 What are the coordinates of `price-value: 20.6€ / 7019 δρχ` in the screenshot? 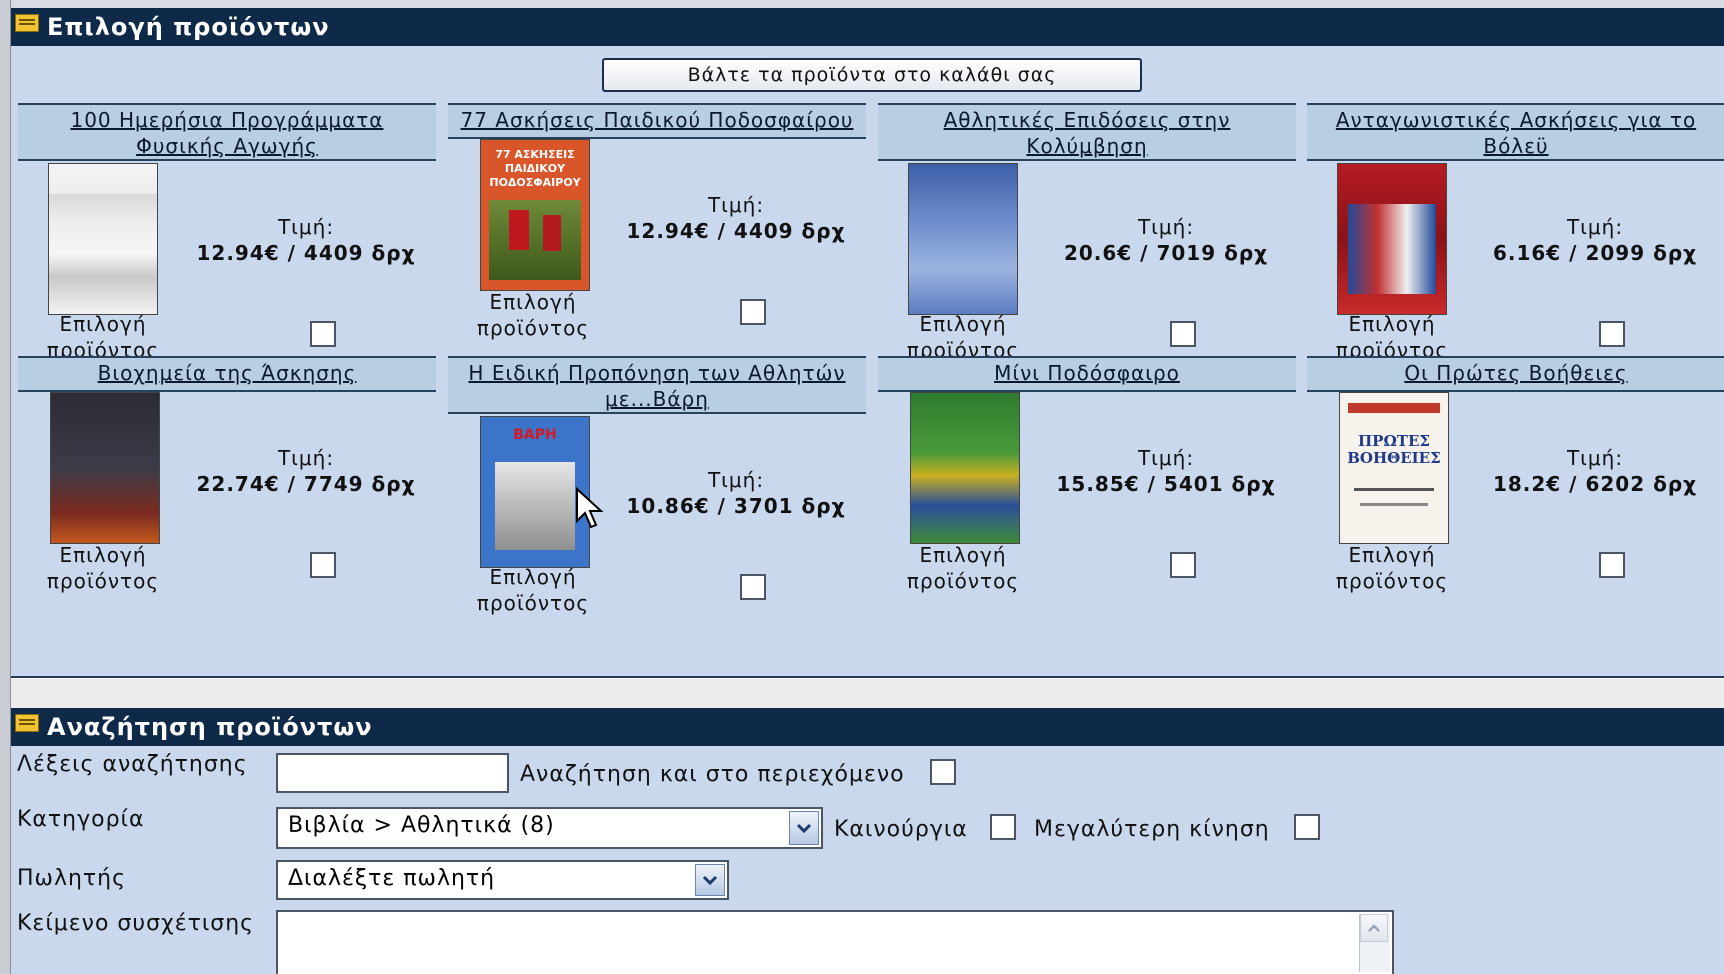 It's located at (1166, 253).